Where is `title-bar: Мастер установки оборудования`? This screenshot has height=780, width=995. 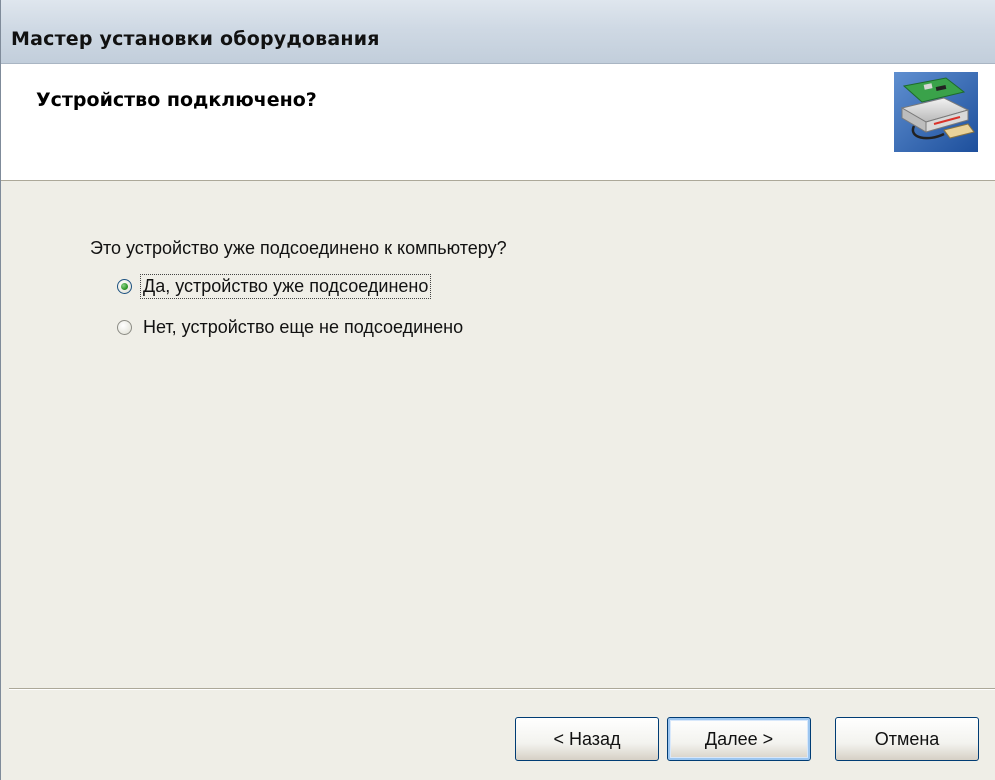 title-bar: Мастер установки оборудования is located at coordinates (498, 32).